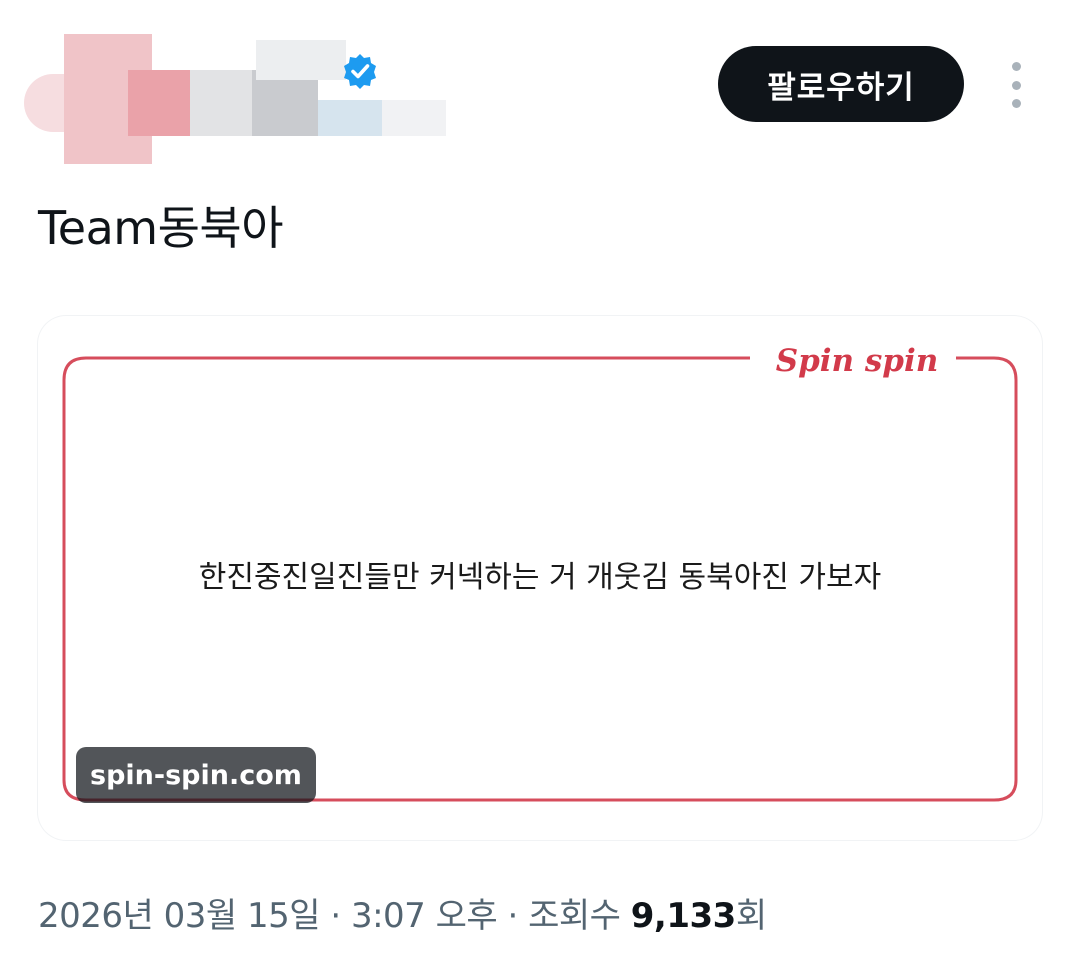  Describe the element at coordinates (751, 916) in the screenshot. I see `views-suffix: 회` at that location.